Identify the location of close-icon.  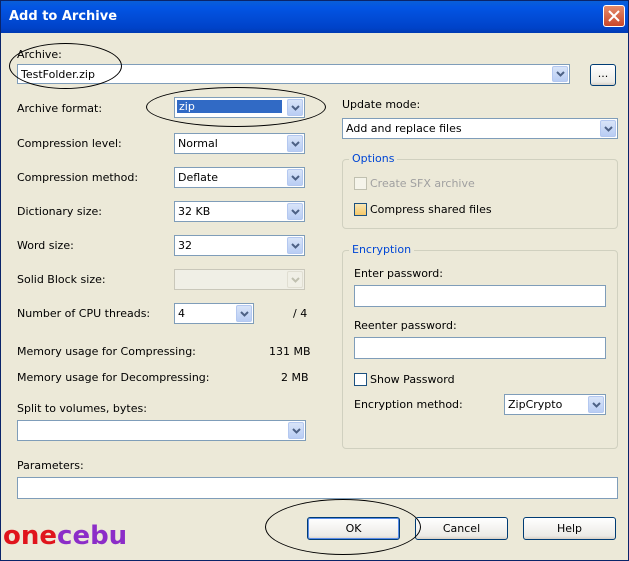
(614, 16).